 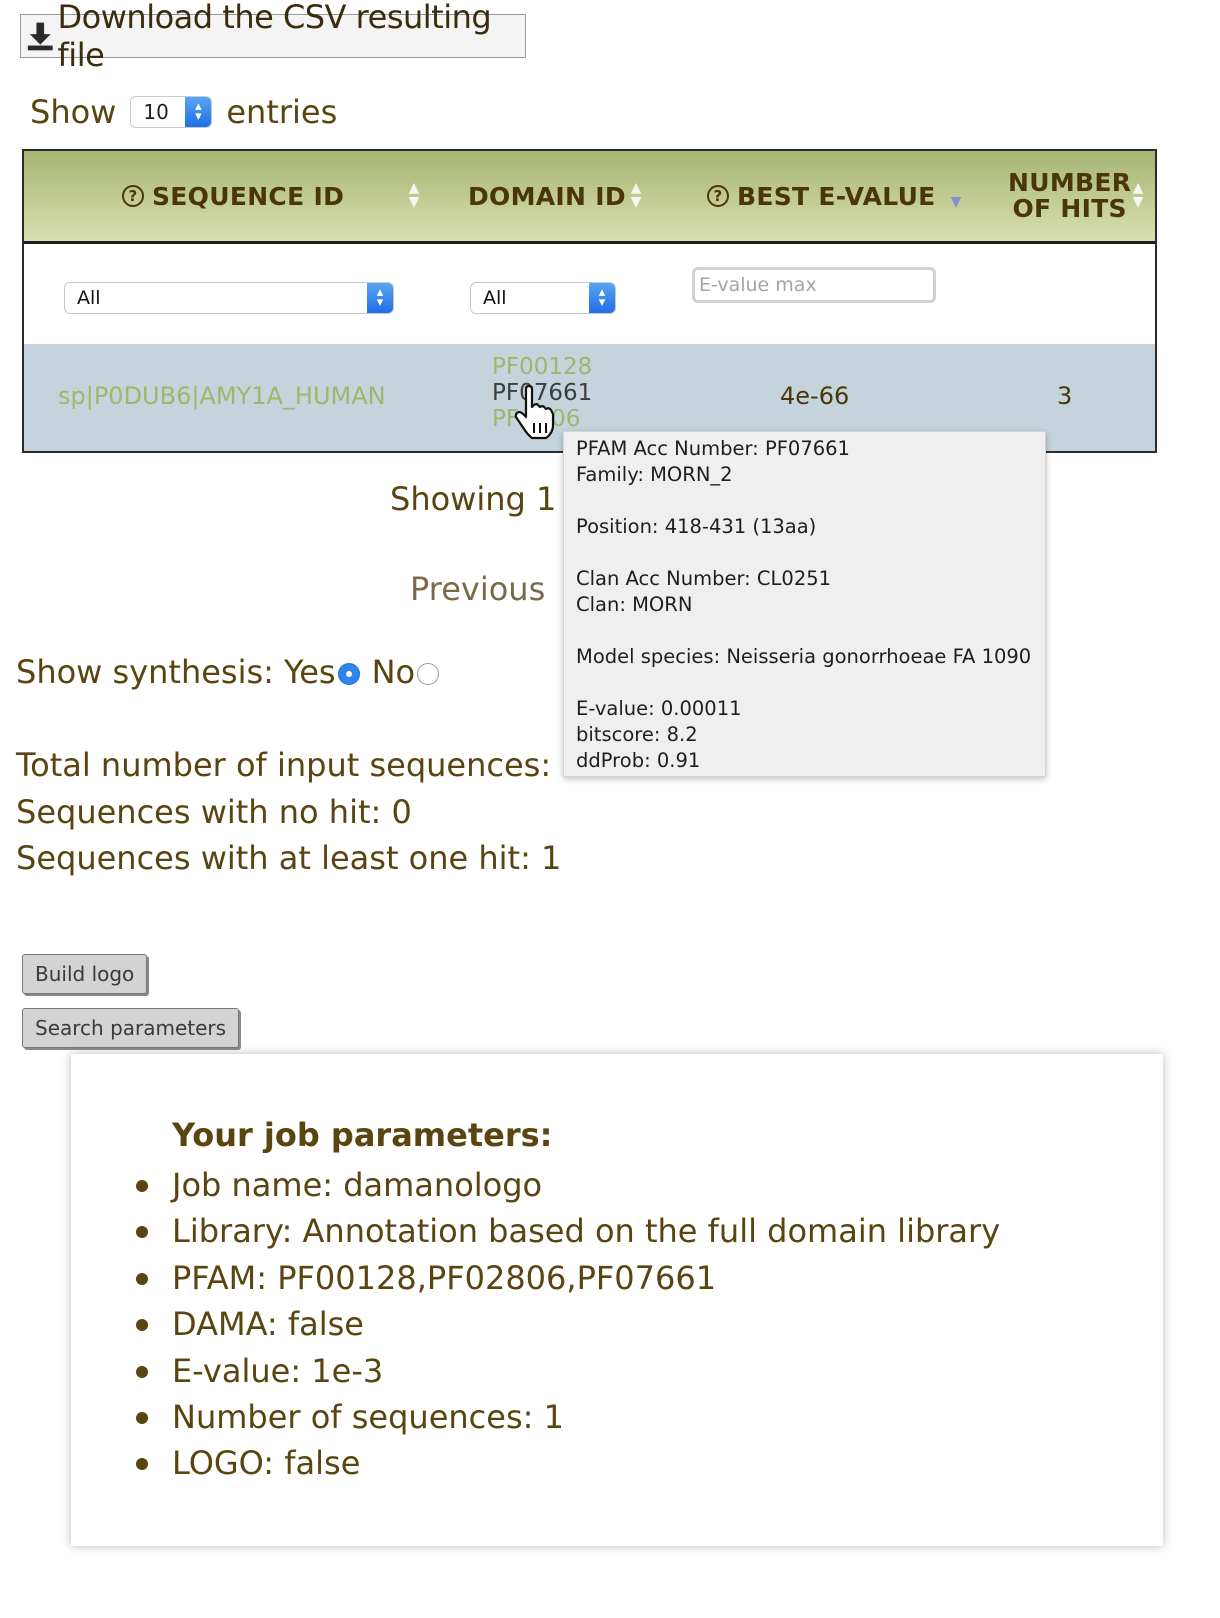 What do you see at coordinates (348, 674) in the screenshot?
I see `synthesis-yes-radio` at bounding box center [348, 674].